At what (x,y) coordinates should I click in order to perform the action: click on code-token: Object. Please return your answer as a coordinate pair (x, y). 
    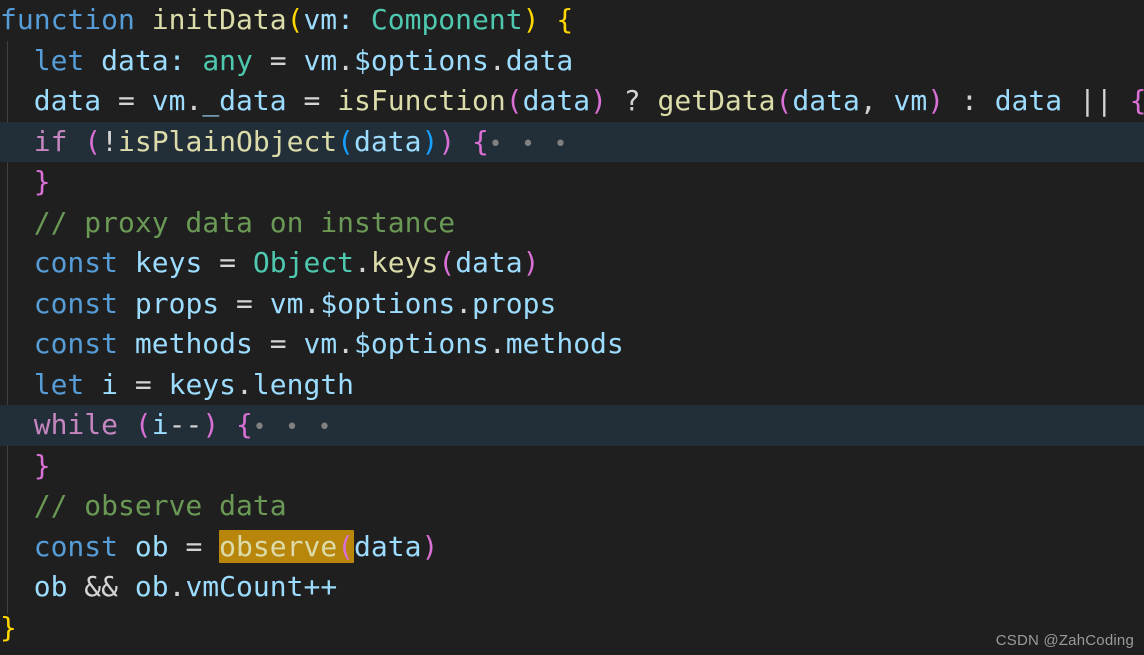
    Looking at the image, I should click on (303, 262).